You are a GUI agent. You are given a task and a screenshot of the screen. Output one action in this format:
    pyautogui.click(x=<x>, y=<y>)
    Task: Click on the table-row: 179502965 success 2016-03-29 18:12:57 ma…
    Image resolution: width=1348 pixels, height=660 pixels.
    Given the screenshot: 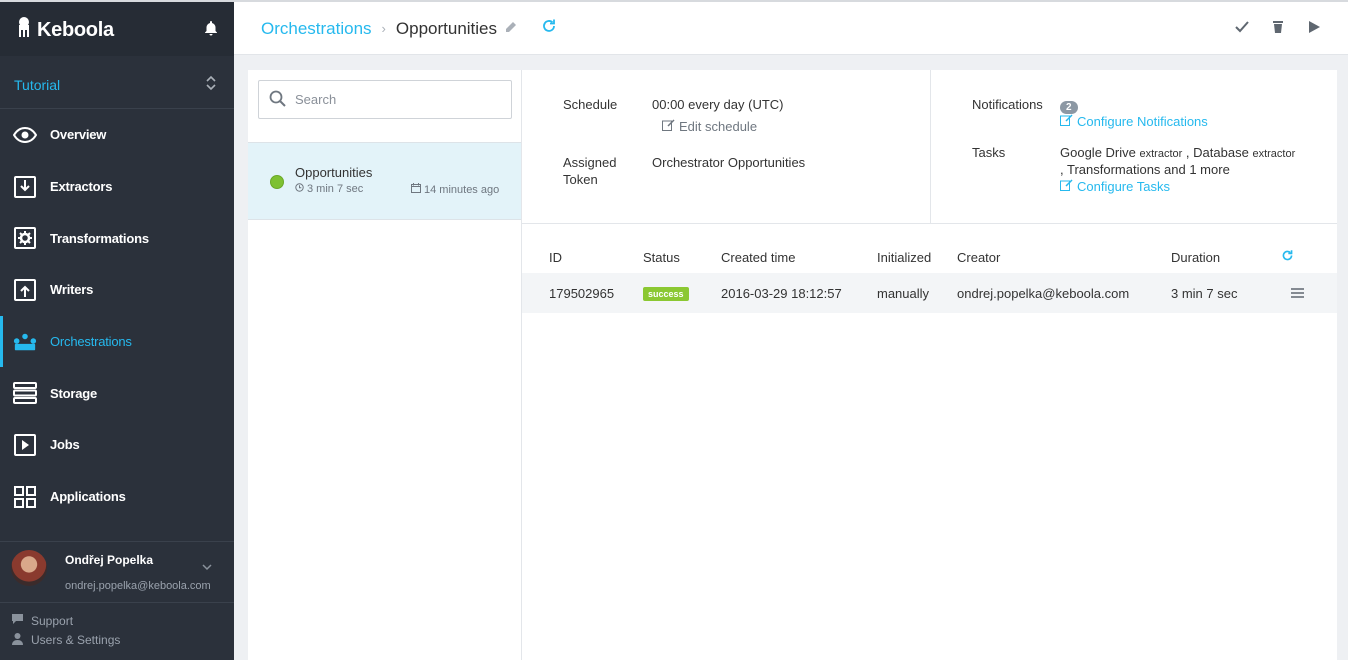 What is the action you would take?
    pyautogui.click(x=929, y=293)
    